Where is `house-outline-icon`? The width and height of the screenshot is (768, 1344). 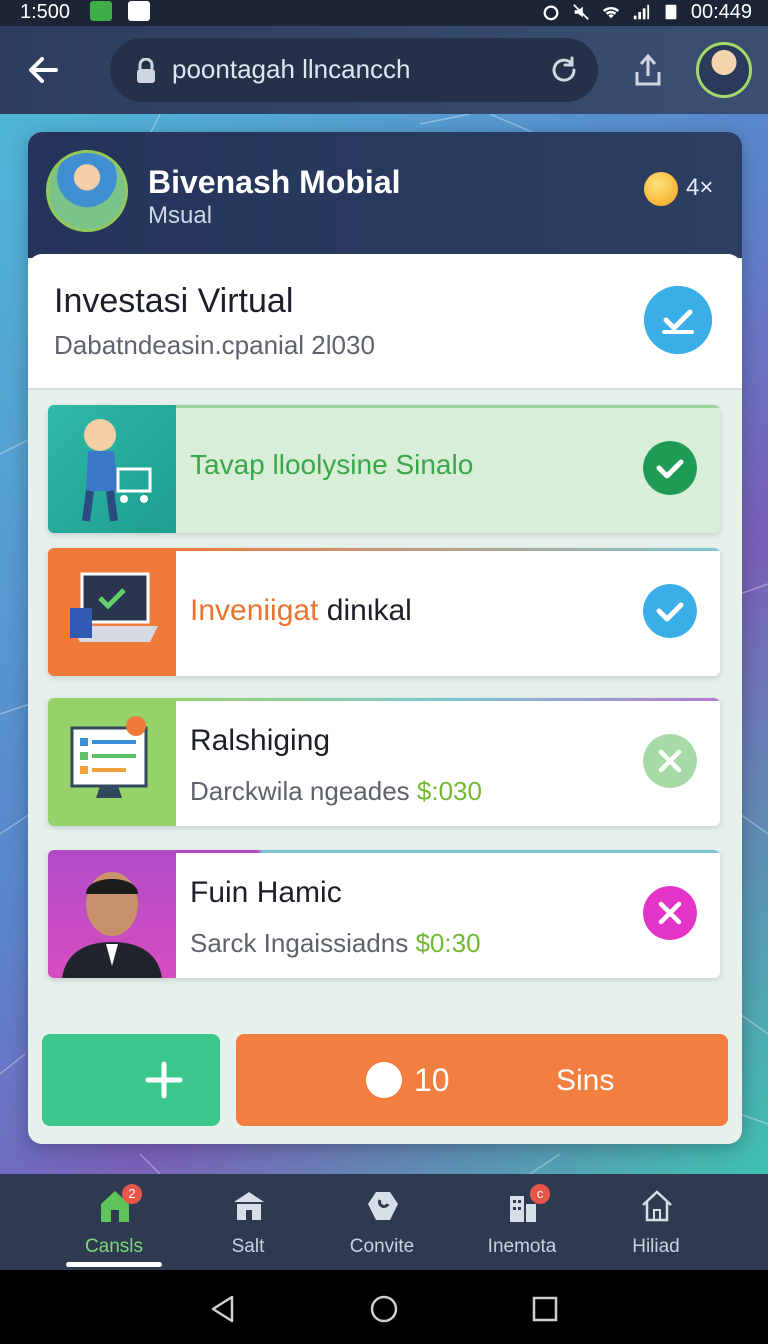
house-outline-icon is located at coordinates (657, 1206).